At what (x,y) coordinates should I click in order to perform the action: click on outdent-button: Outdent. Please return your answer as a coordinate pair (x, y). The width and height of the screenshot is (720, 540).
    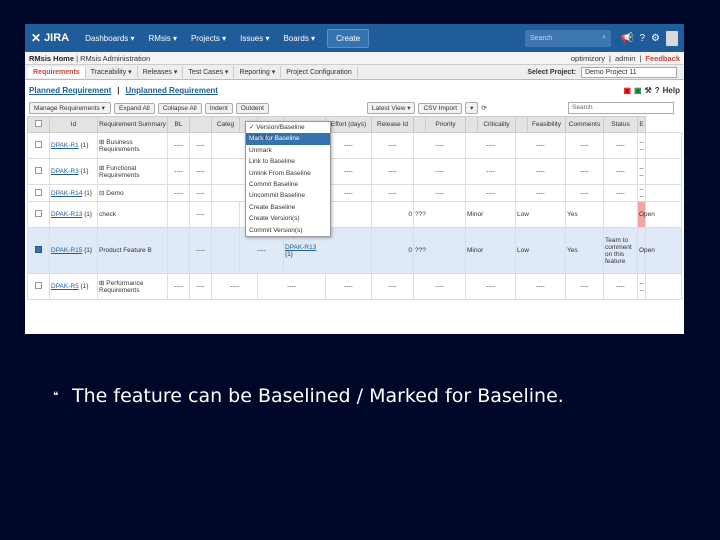
    Looking at the image, I should click on (252, 108).